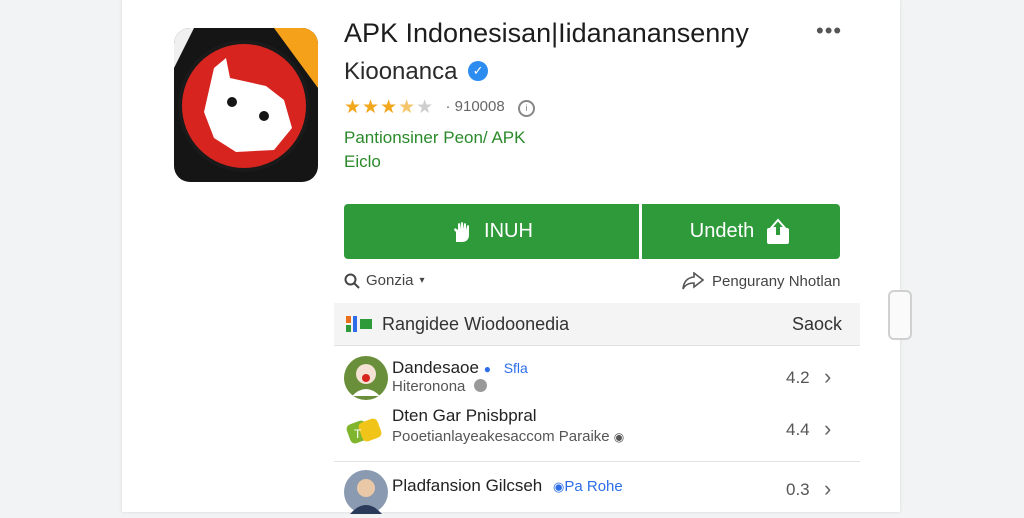  I want to click on app-category-extra: Eiclo, so click(362, 161).